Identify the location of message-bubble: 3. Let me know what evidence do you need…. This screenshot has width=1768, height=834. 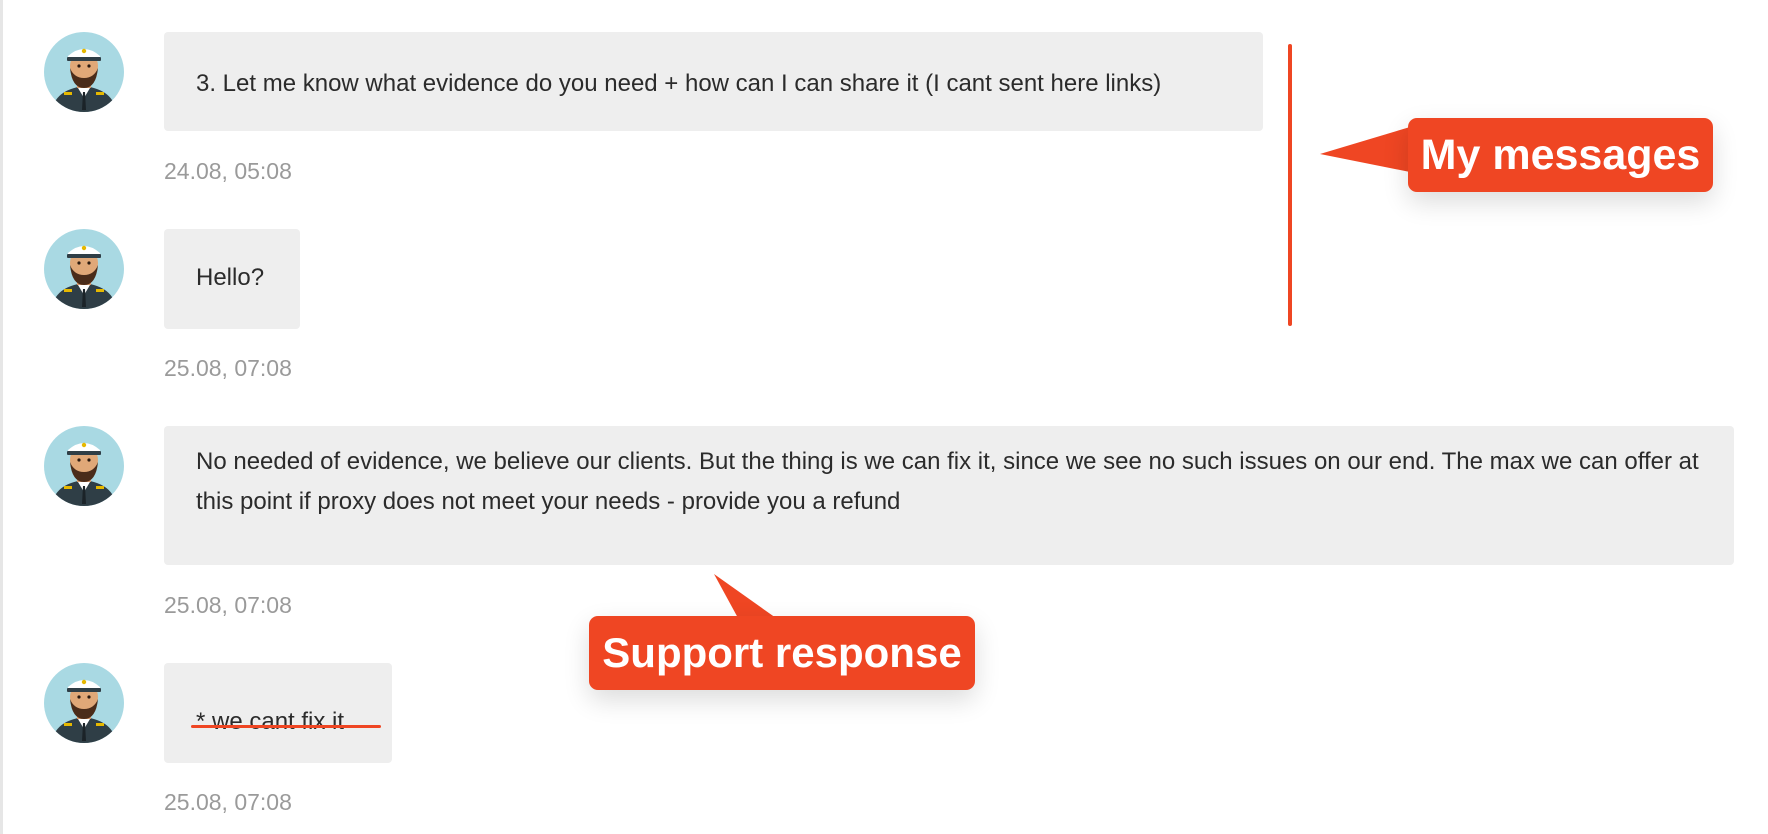
(713, 81).